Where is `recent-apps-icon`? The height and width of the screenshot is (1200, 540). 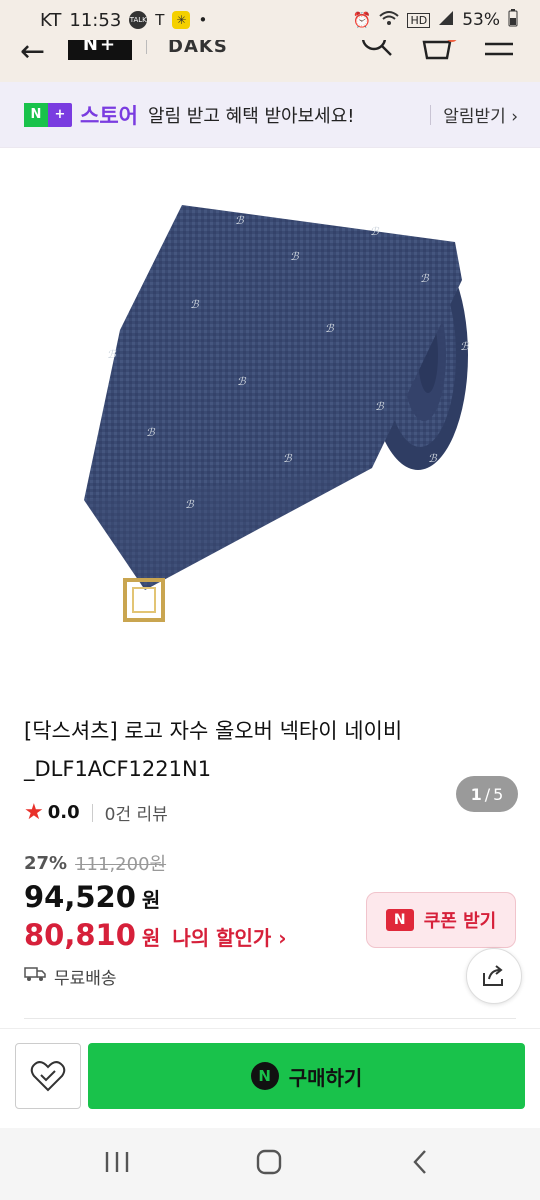 recent-apps-icon is located at coordinates (117, 1162).